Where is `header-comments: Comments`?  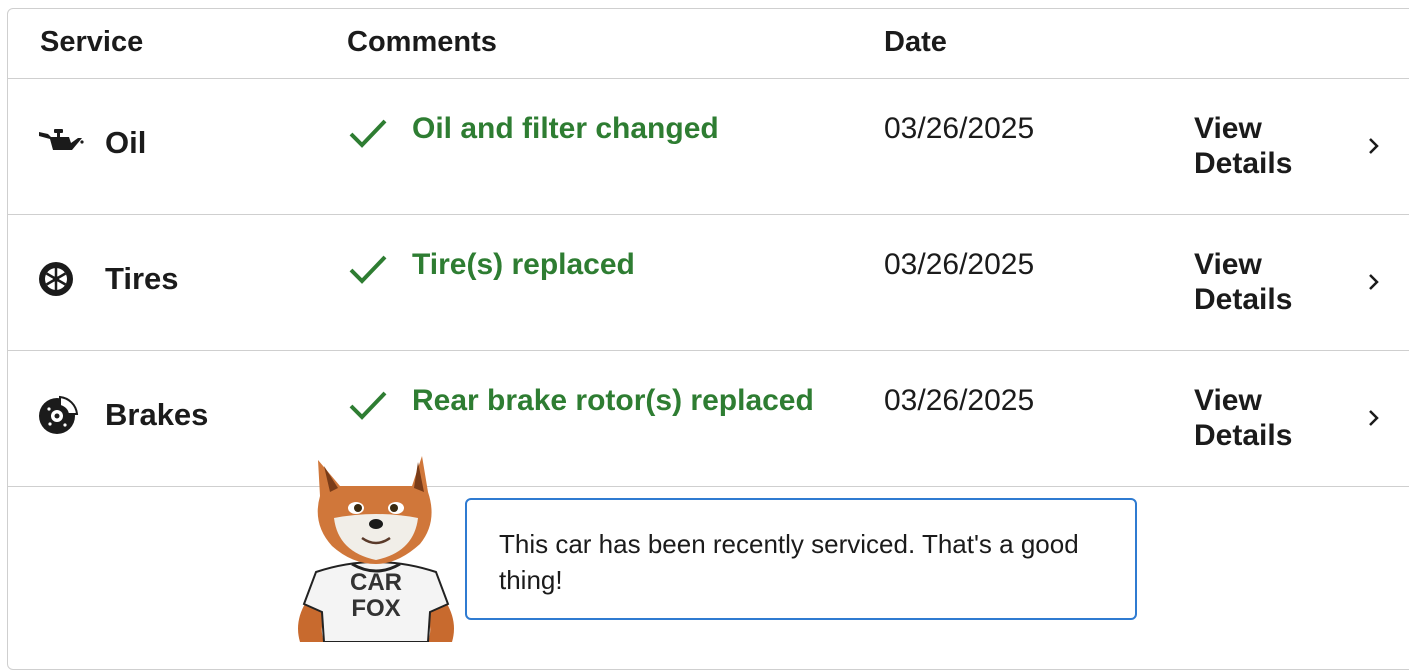
header-comments: Comments is located at coordinates (422, 42).